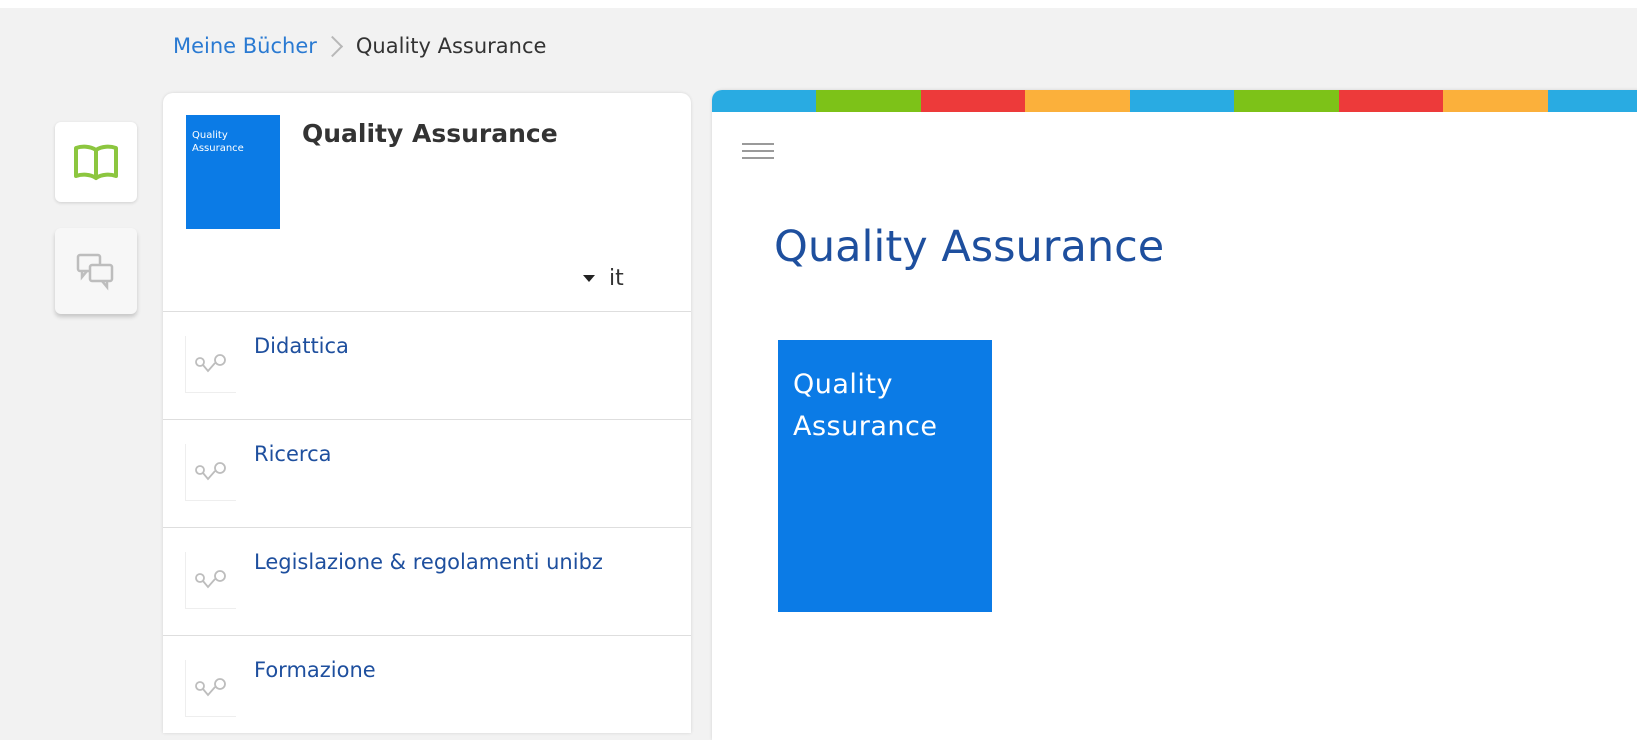  I want to click on hamburger-menu-icon, so click(758, 153).